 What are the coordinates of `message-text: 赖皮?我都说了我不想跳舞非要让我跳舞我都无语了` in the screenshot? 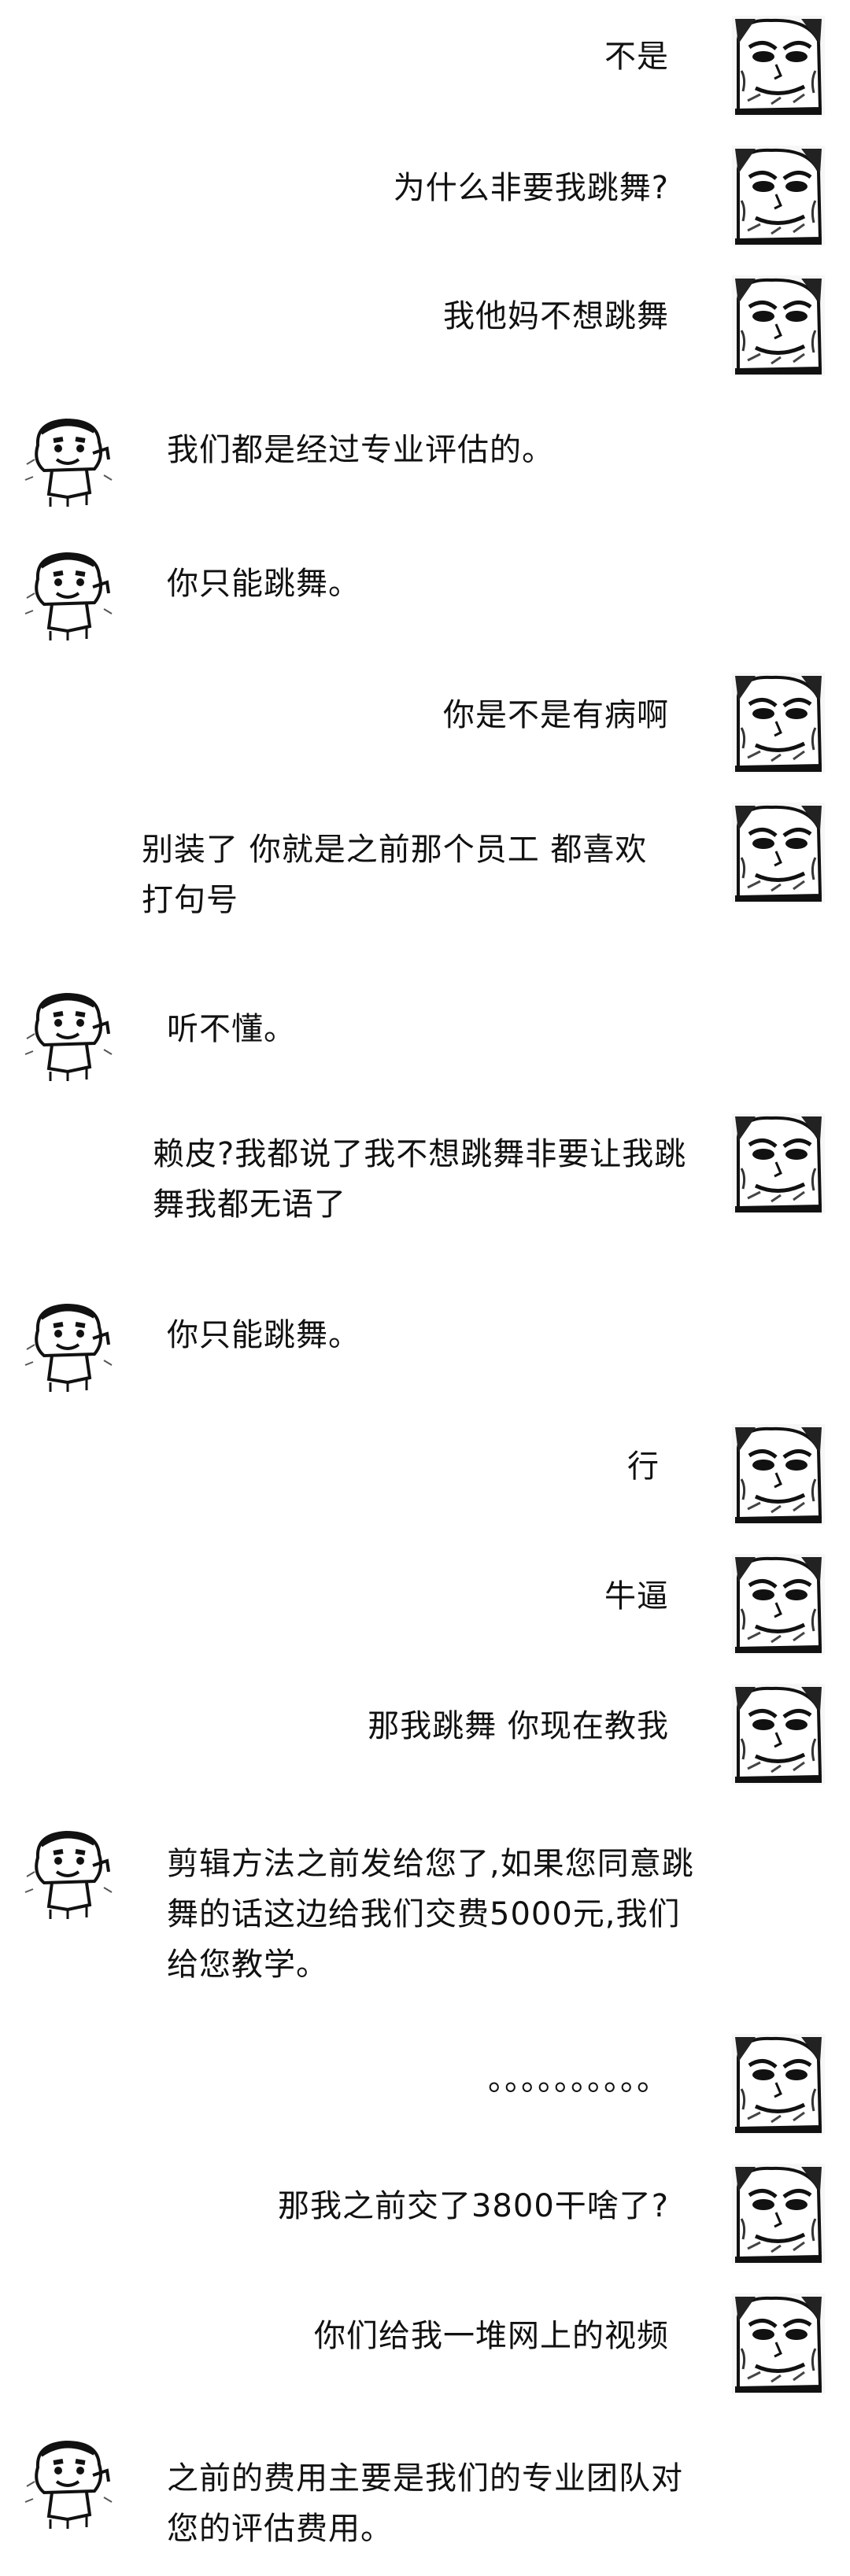 It's located at (420, 1179).